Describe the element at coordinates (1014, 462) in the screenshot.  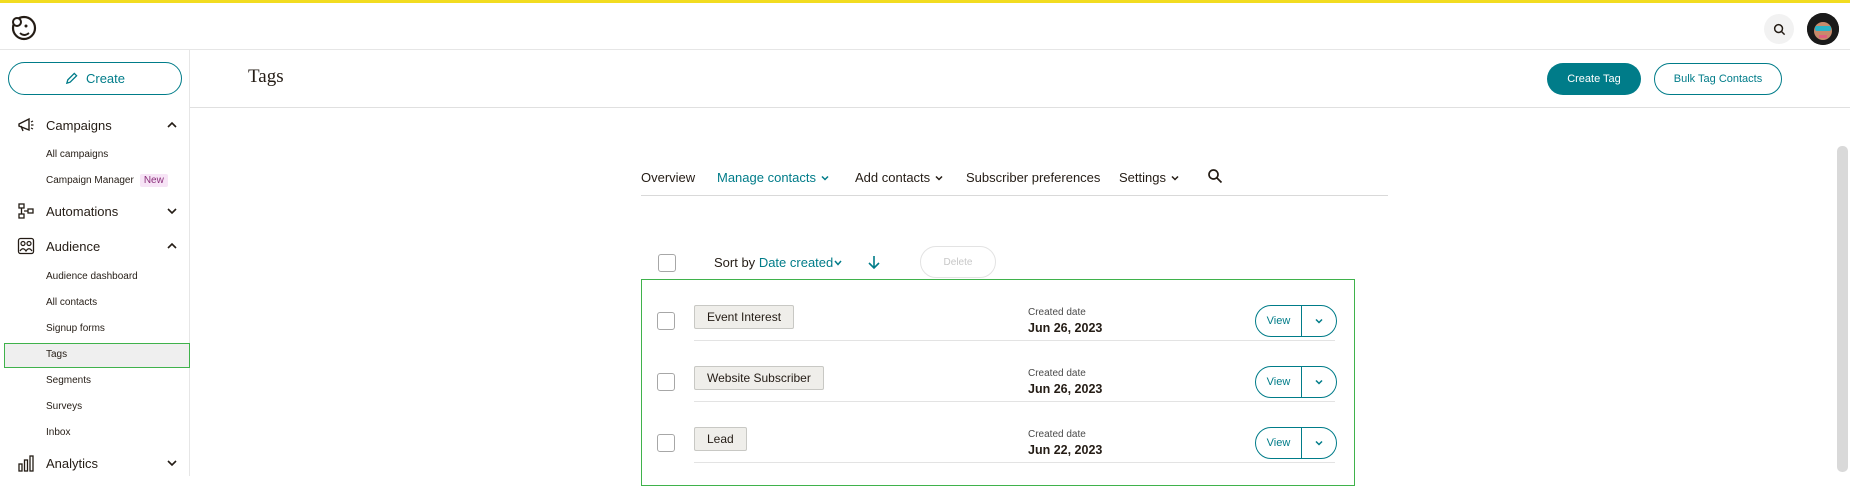
I see `row-divider` at that location.